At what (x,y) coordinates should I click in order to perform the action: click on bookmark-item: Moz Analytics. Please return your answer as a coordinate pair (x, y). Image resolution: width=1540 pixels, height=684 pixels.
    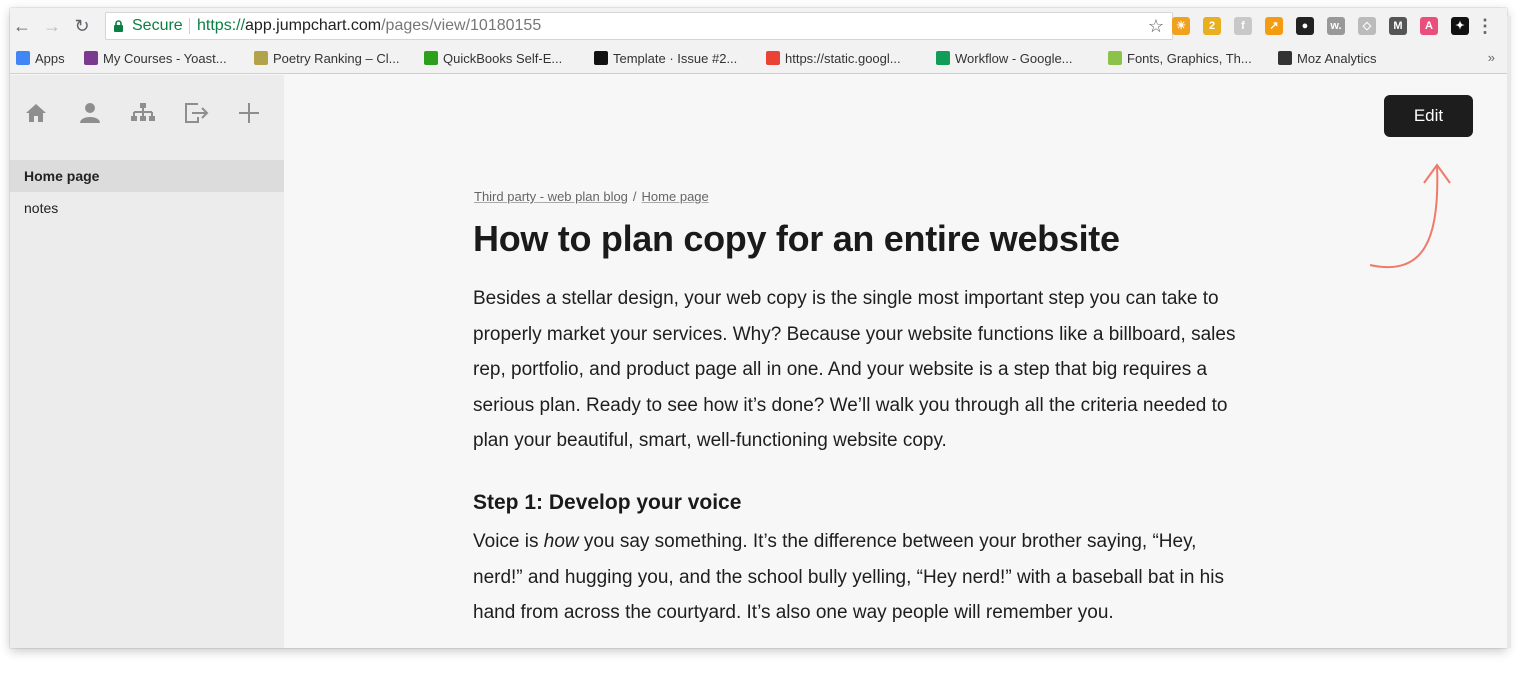
    Looking at the image, I should click on (1327, 59).